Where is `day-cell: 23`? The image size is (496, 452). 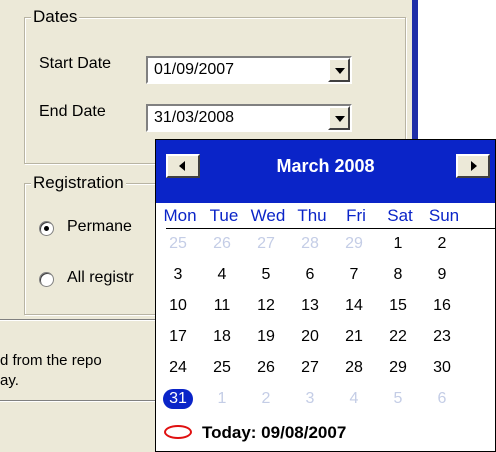
day-cell: 23 is located at coordinates (442, 337).